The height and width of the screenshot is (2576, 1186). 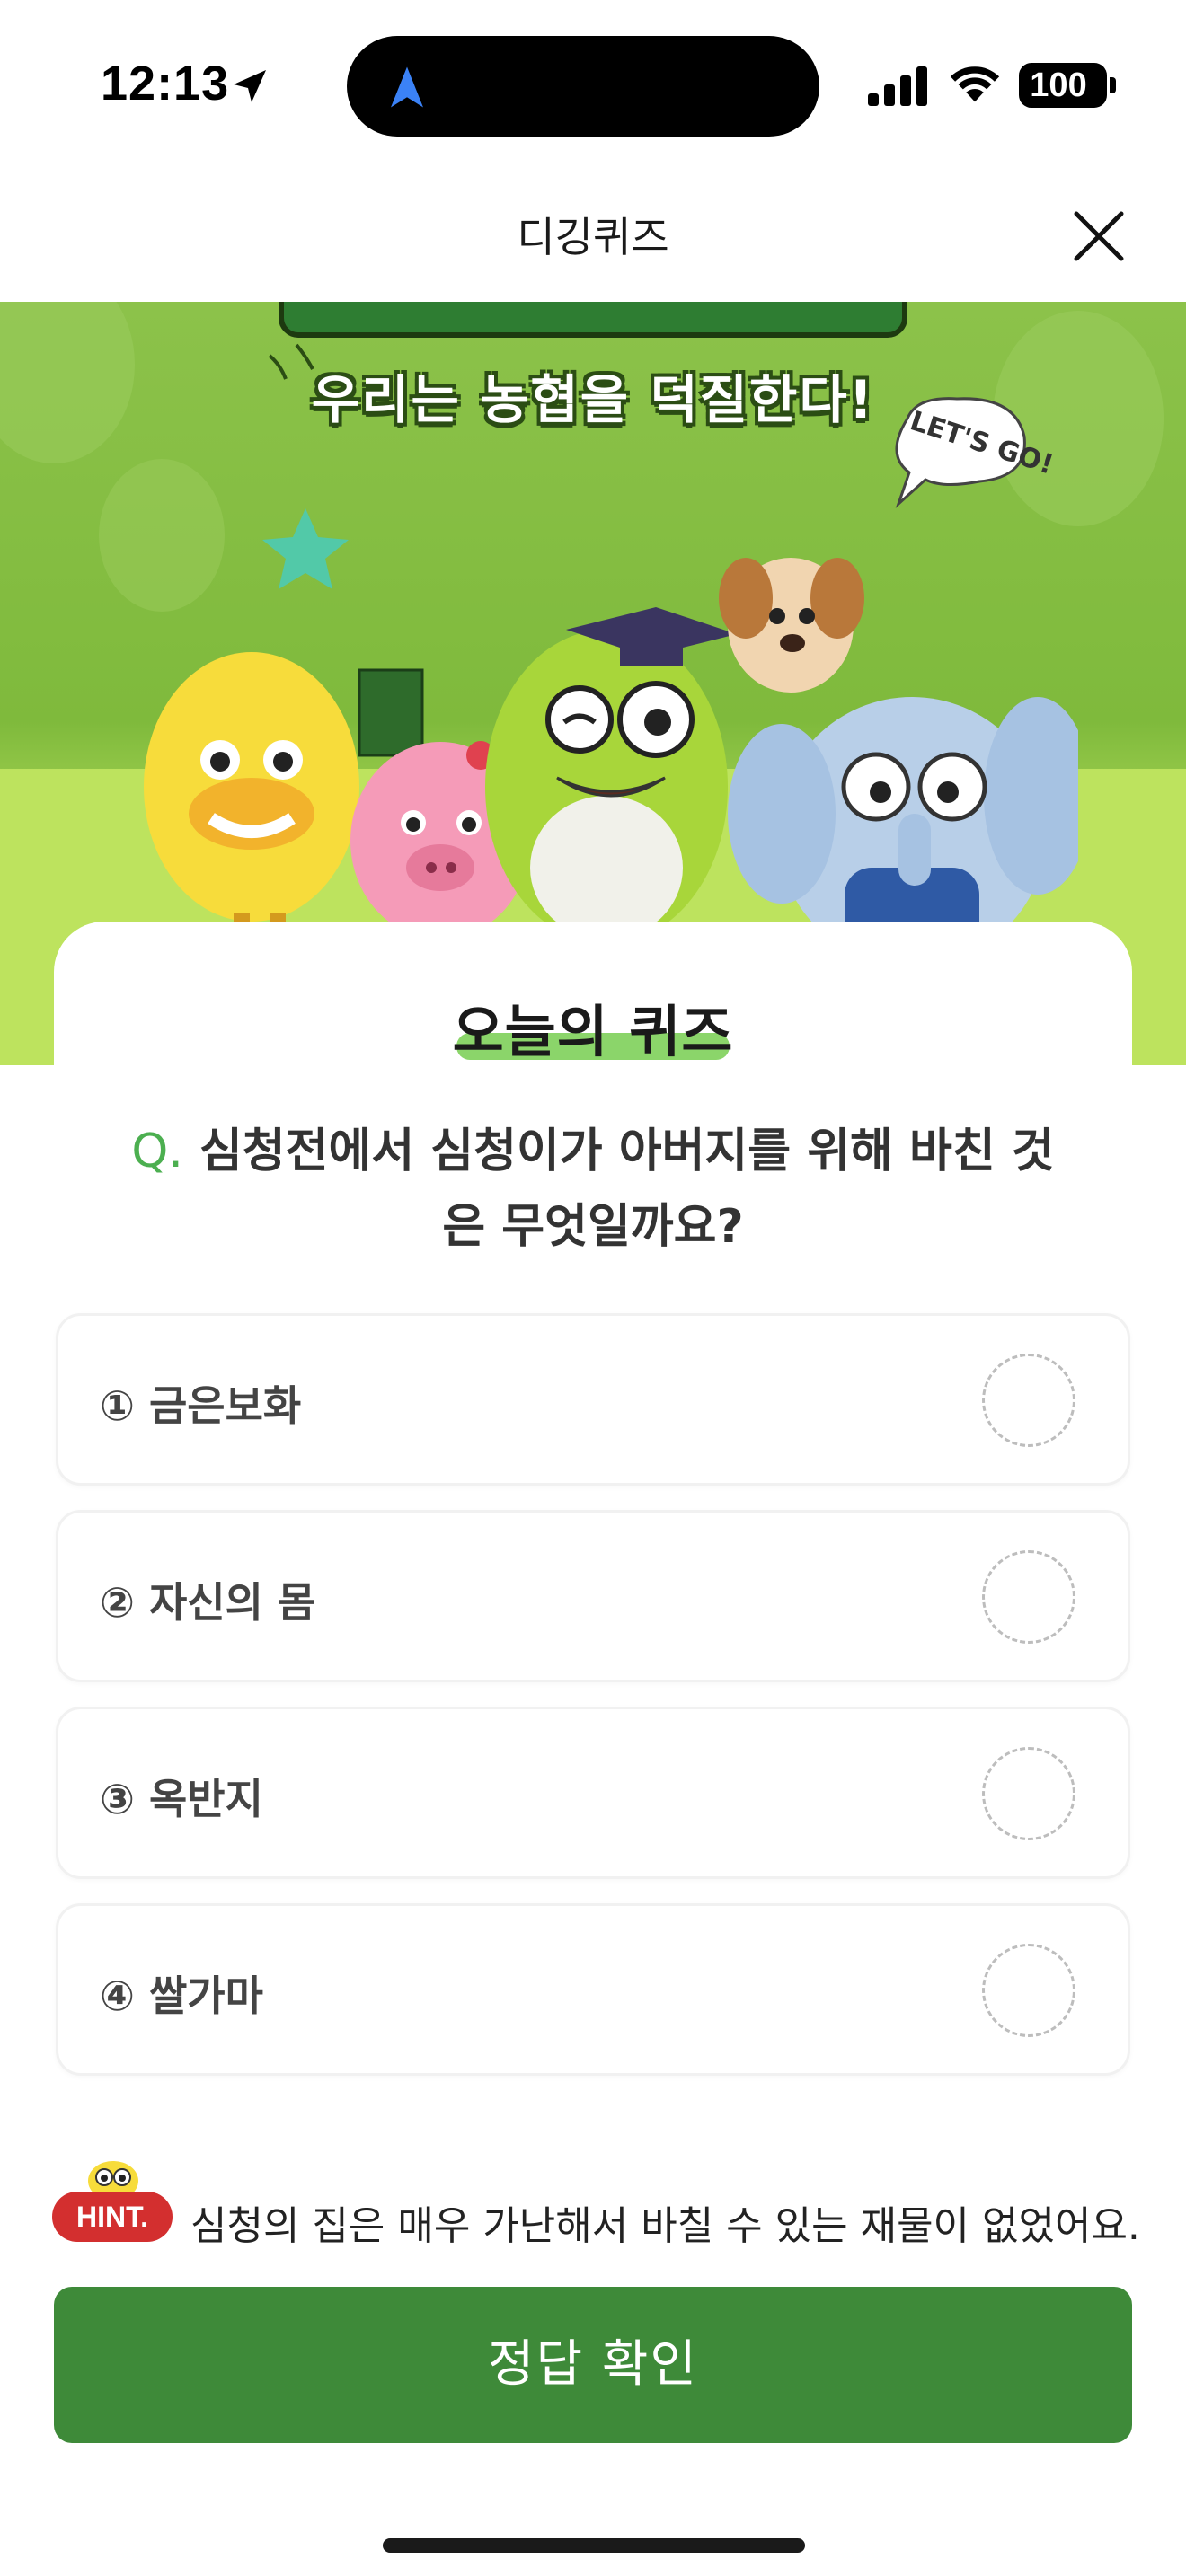 What do you see at coordinates (593, 1989) in the screenshot?
I see `answer-option-4: ④ 쌀가마` at bounding box center [593, 1989].